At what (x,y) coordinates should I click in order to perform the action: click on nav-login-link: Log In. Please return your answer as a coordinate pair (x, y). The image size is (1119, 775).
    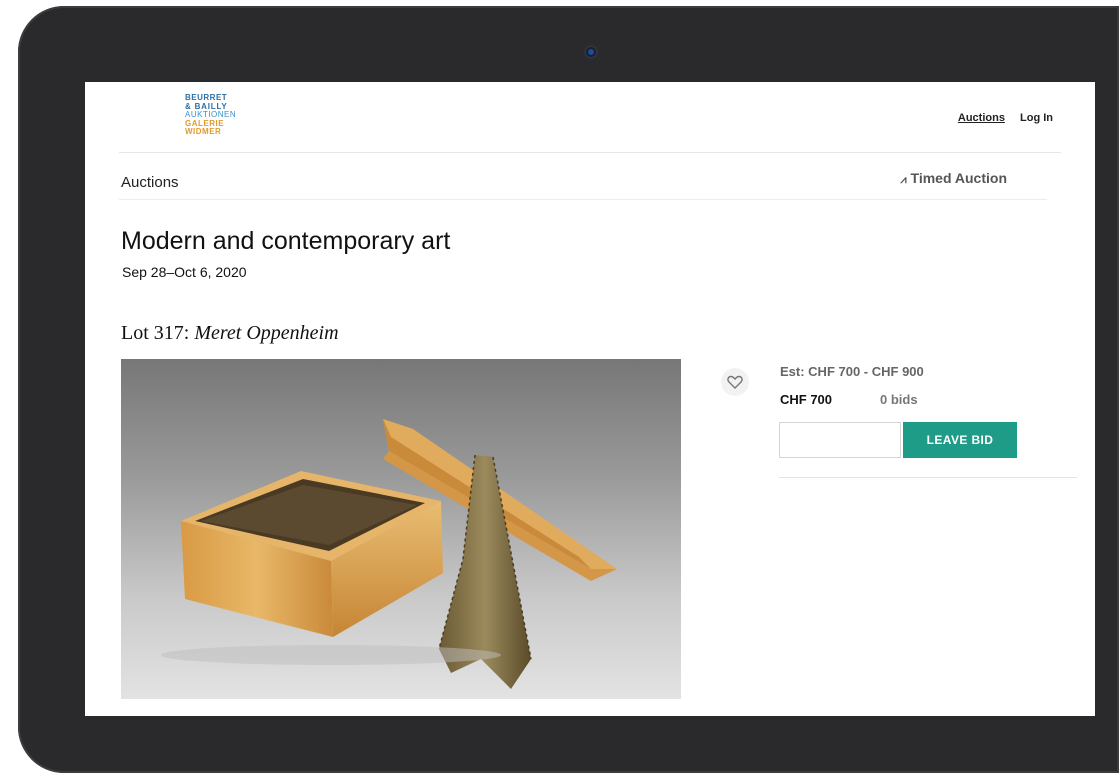
    Looking at the image, I should click on (1036, 118).